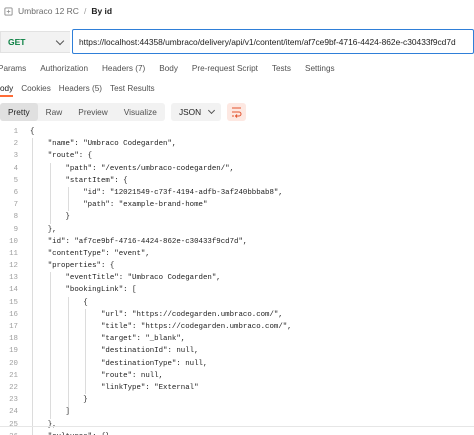 The width and height of the screenshot is (474, 435). What do you see at coordinates (13, 314) in the screenshot?
I see `line-number: 16` at bounding box center [13, 314].